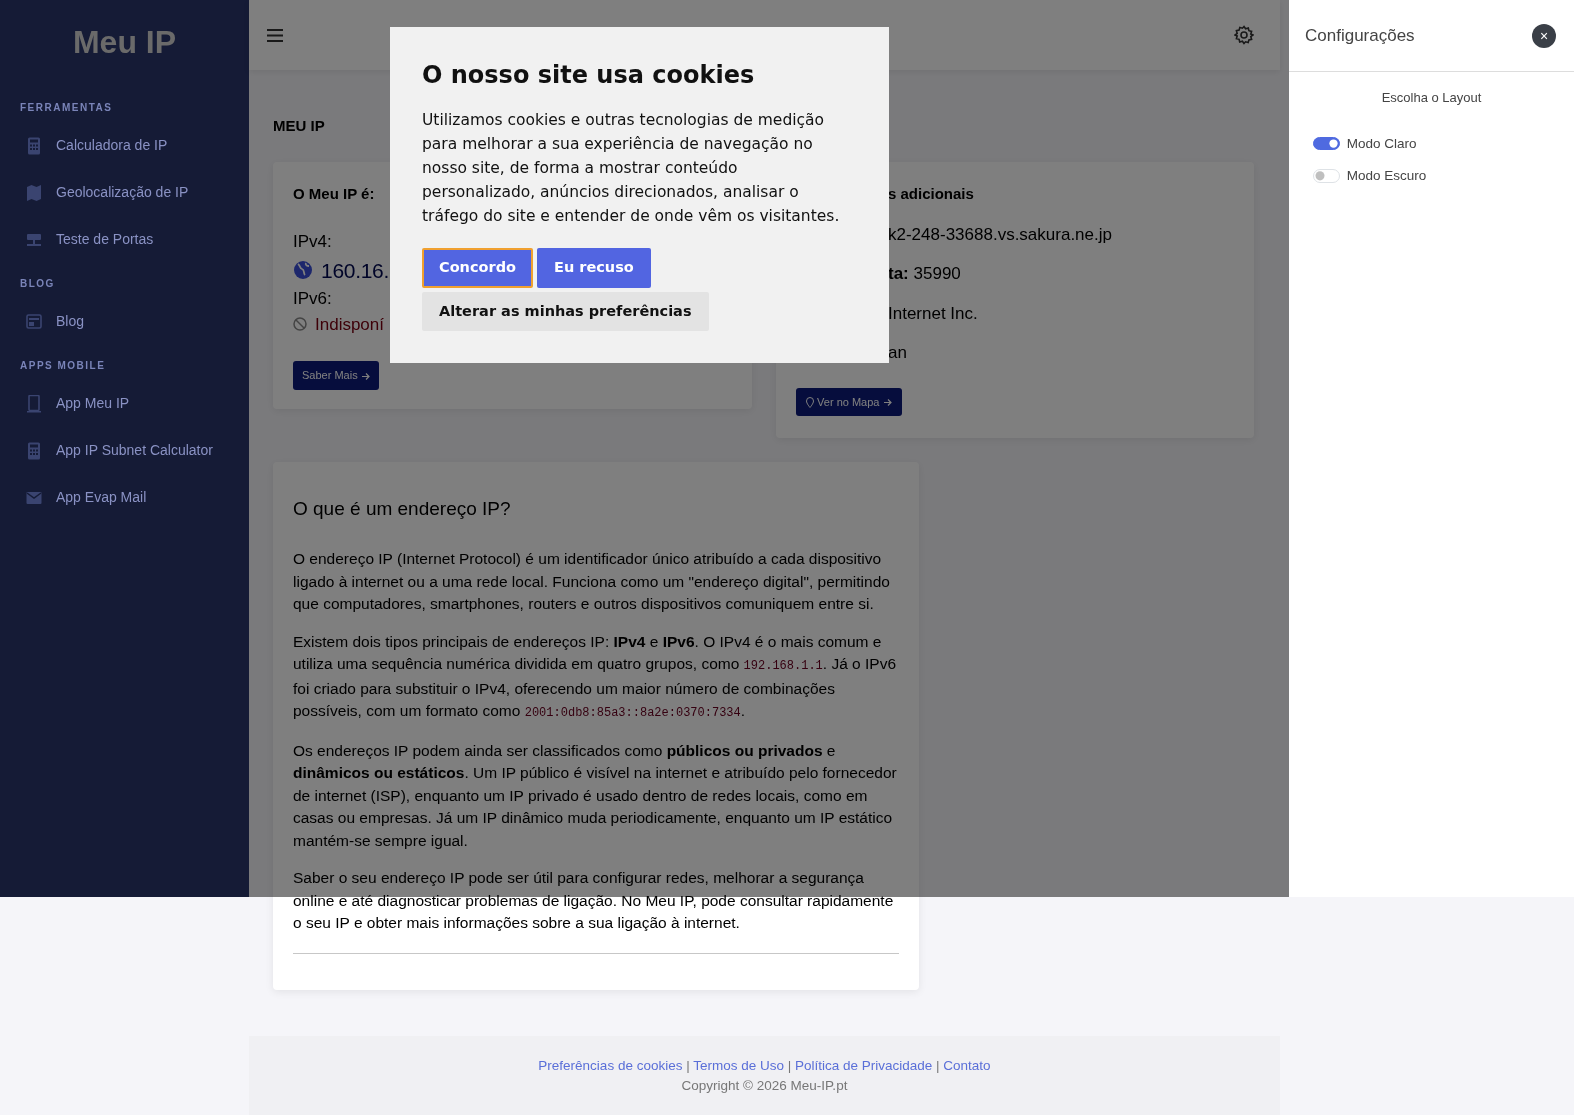 The image size is (1574, 1115). What do you see at coordinates (933, 313) in the screenshot?
I see `info-line: Internet Inc.` at bounding box center [933, 313].